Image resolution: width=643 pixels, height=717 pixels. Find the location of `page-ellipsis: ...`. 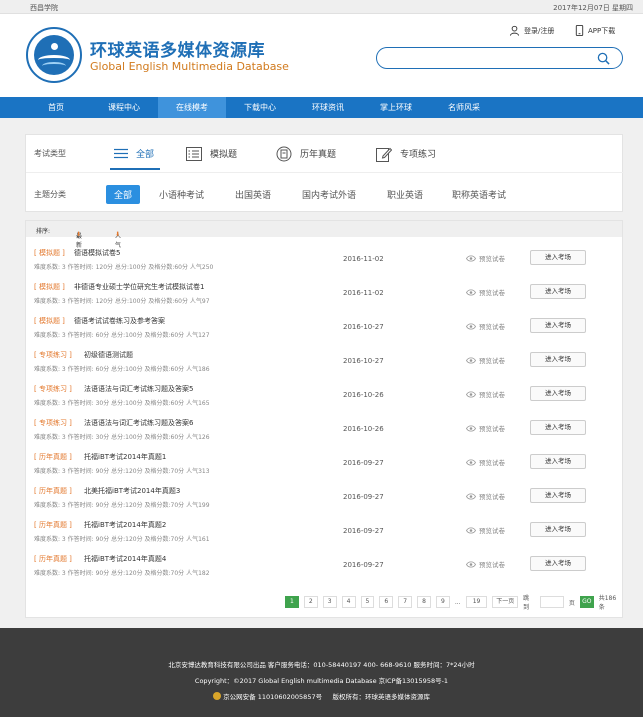

page-ellipsis: ... is located at coordinates (457, 602).